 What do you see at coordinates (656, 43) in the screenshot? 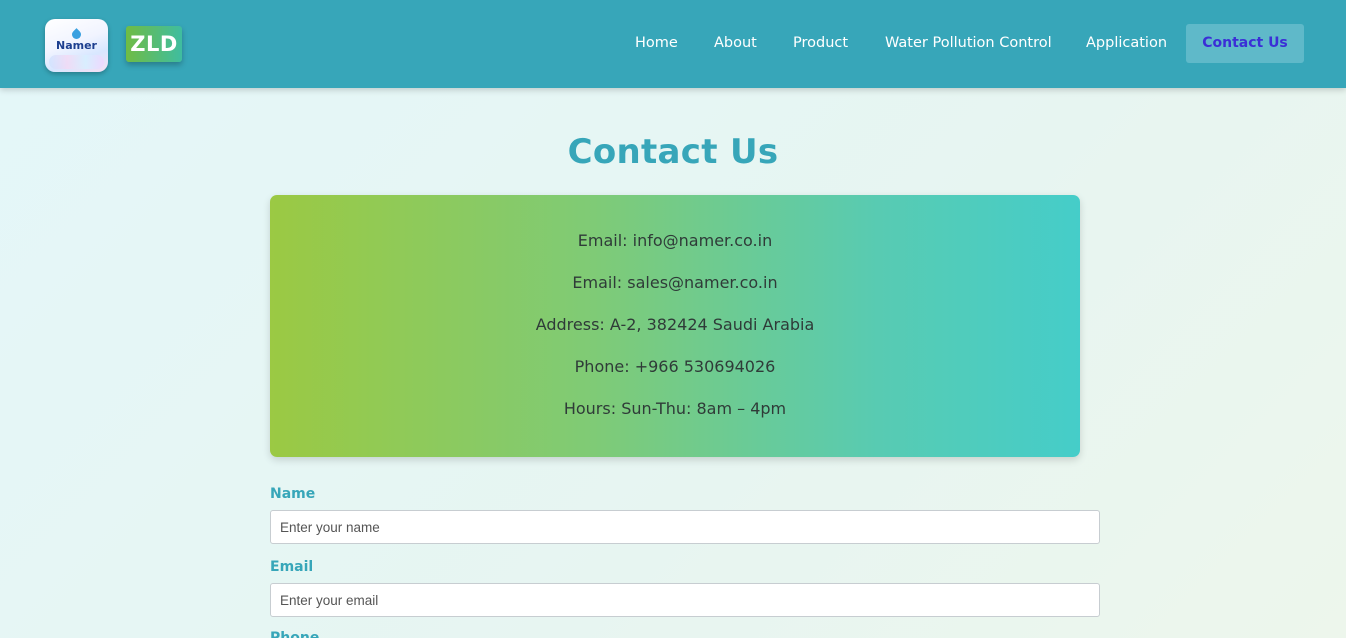
I see `nav-home-link: Home` at bounding box center [656, 43].